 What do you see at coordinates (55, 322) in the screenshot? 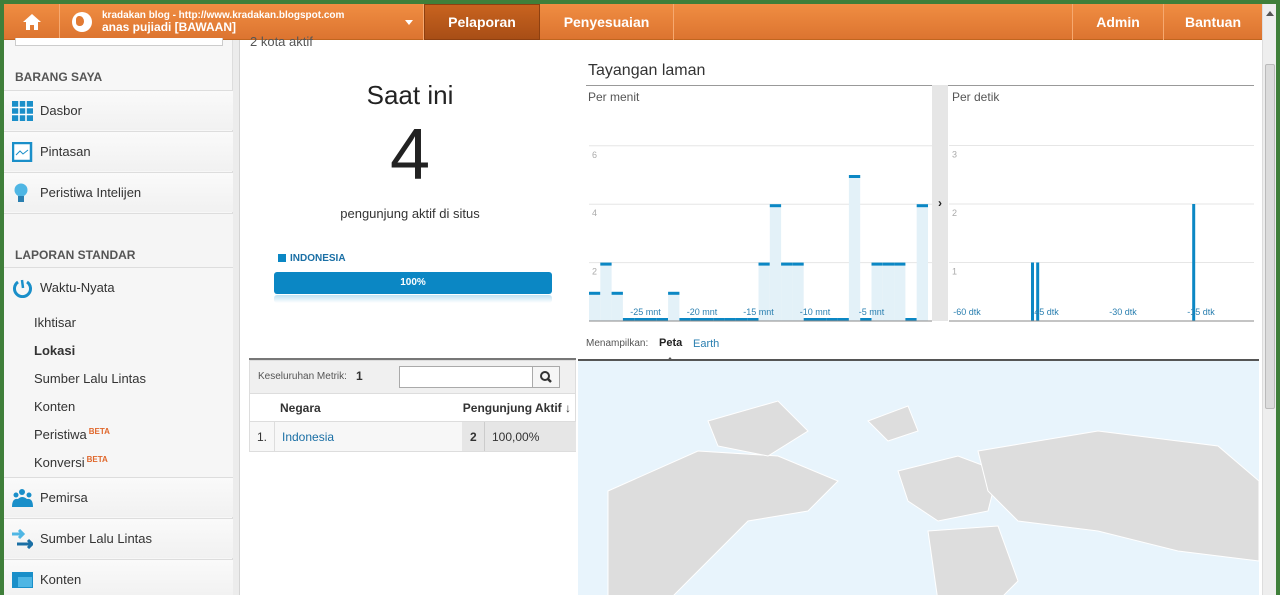
I see `sub-ikhtisar: Ikhtisar` at bounding box center [55, 322].